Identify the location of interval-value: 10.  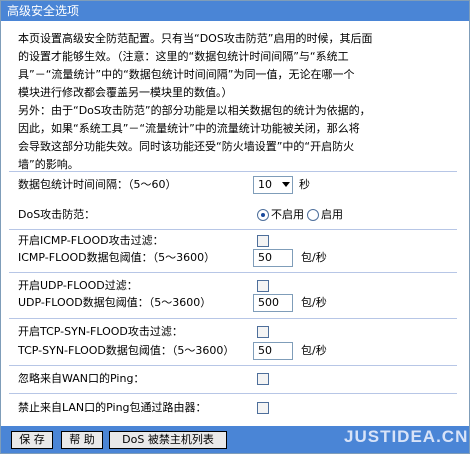
(265, 184).